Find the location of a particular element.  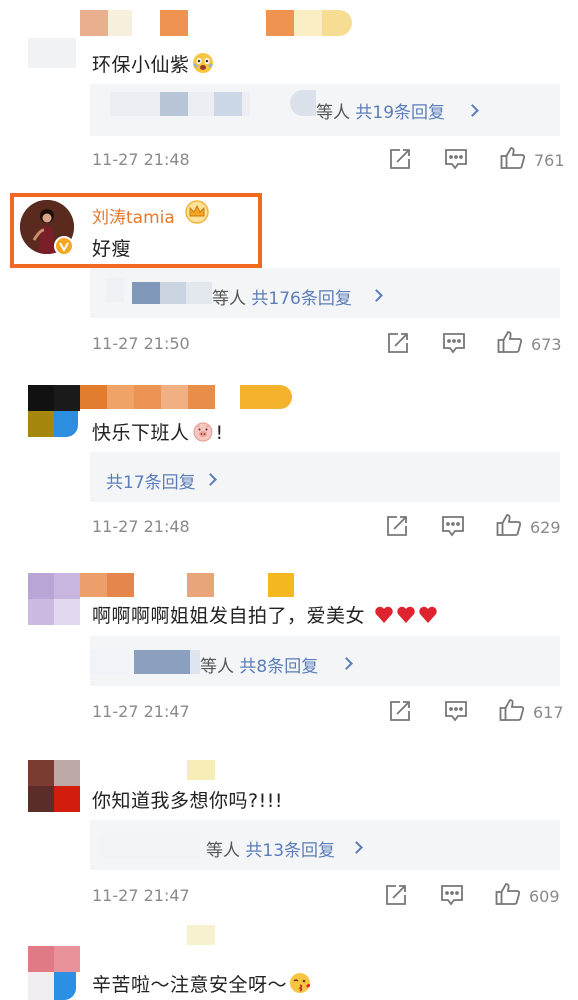

reply-count-link: 等人 共176条回复 is located at coordinates (282, 296).